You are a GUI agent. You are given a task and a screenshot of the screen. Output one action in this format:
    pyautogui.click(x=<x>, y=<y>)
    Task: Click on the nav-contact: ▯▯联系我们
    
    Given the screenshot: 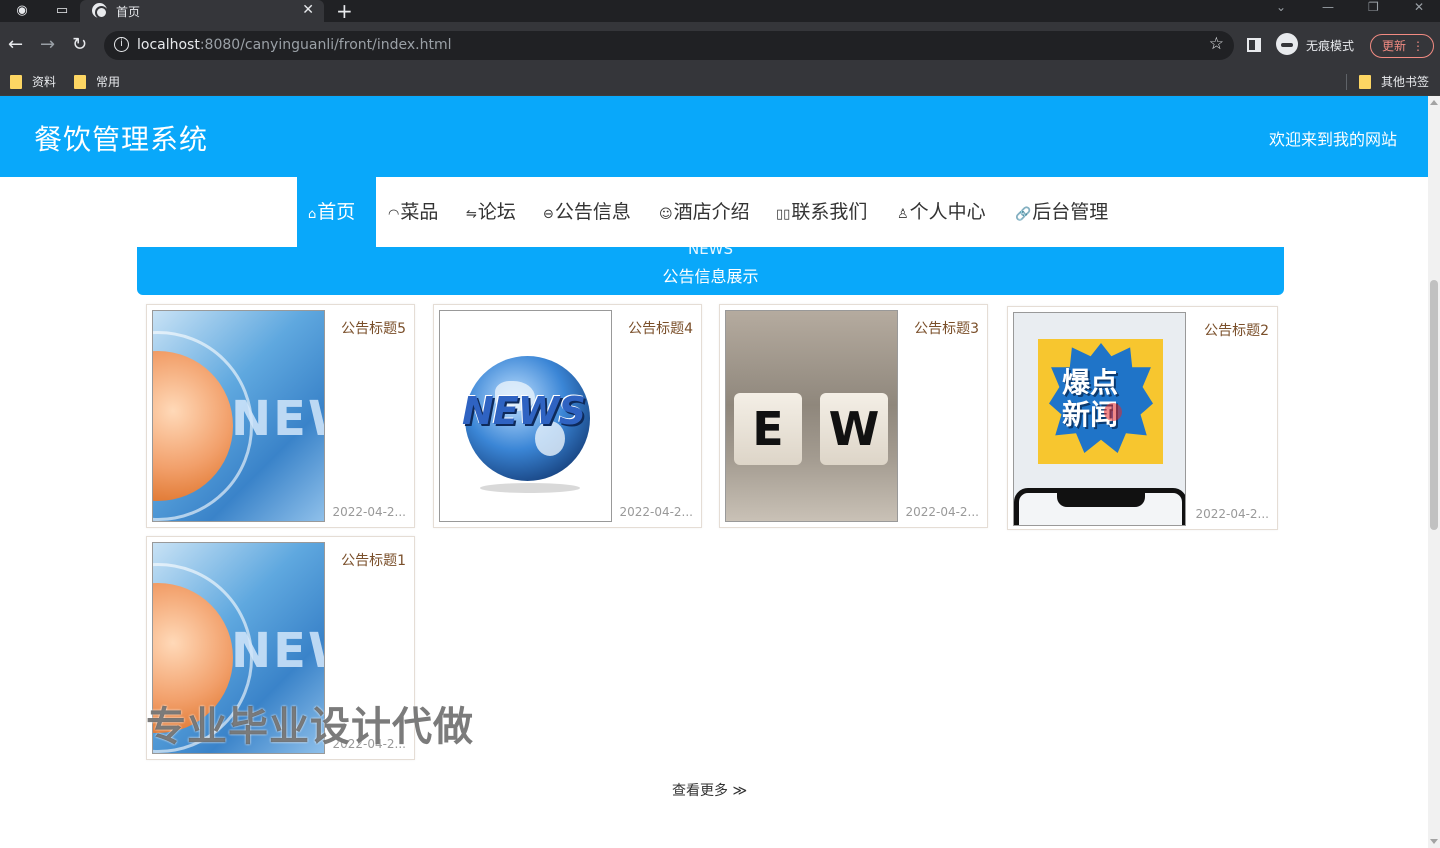 What is the action you would take?
    pyautogui.click(x=821, y=212)
    